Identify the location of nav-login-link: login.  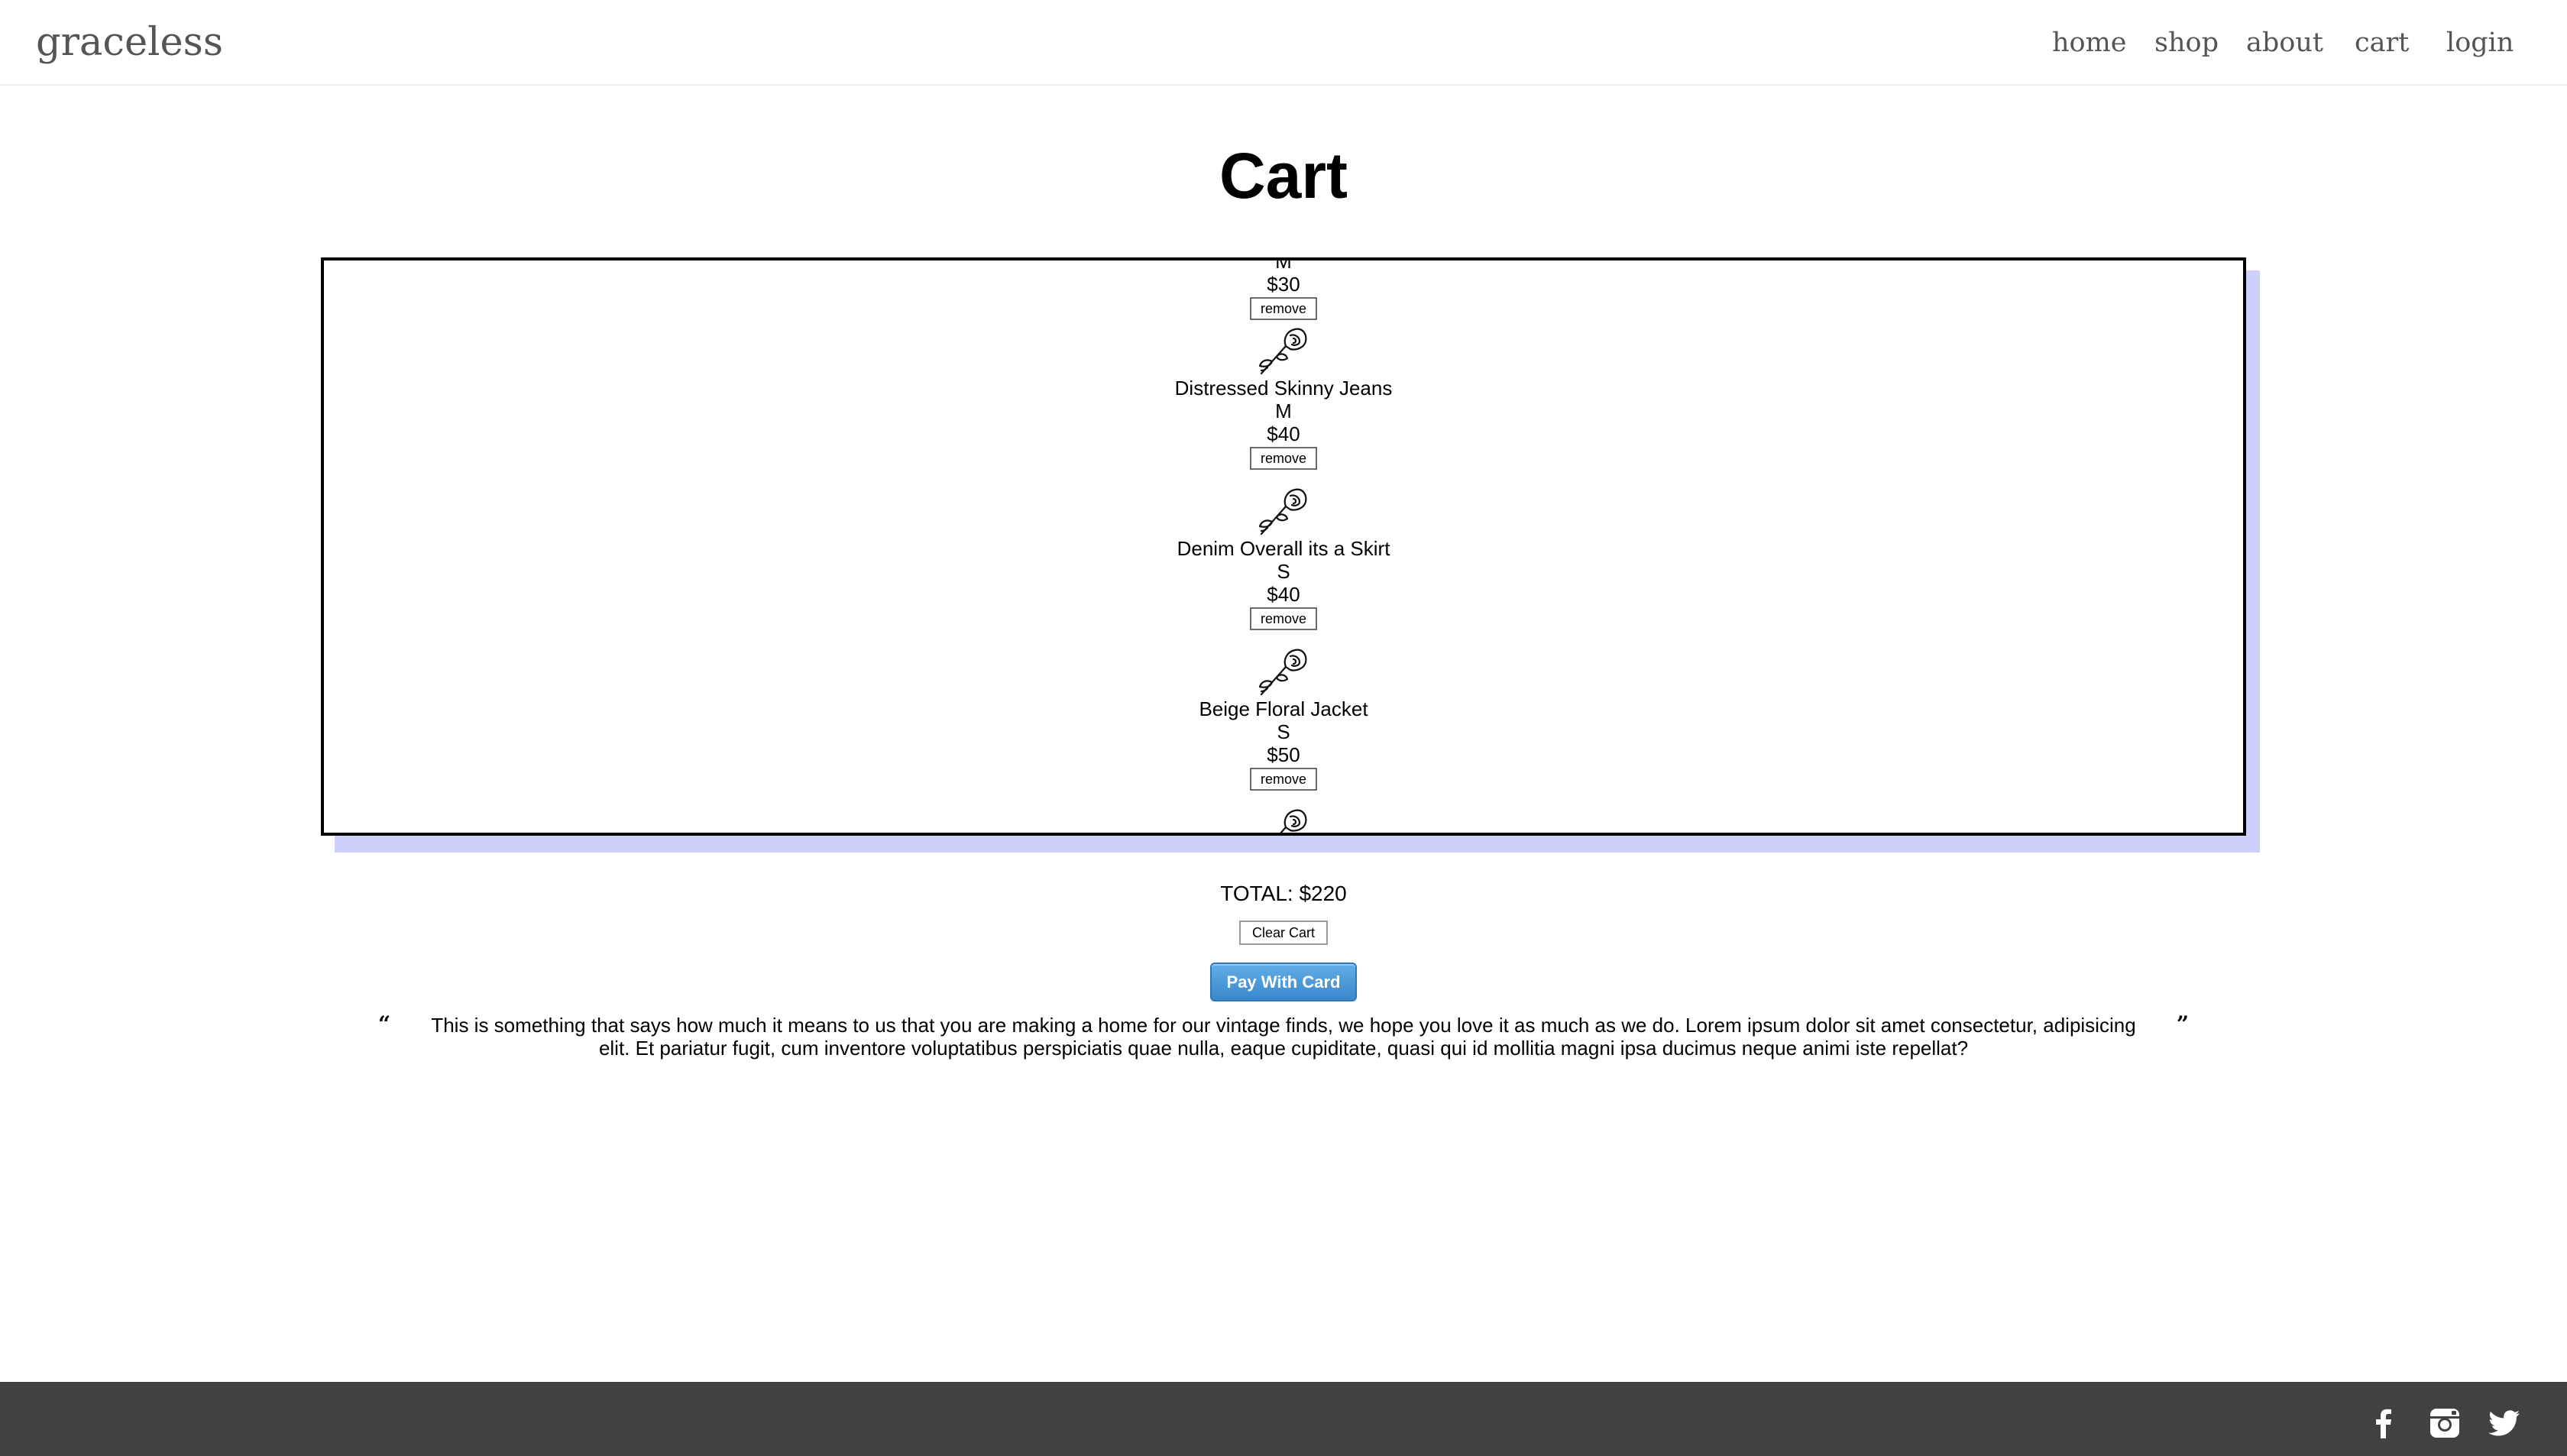
(2480, 43).